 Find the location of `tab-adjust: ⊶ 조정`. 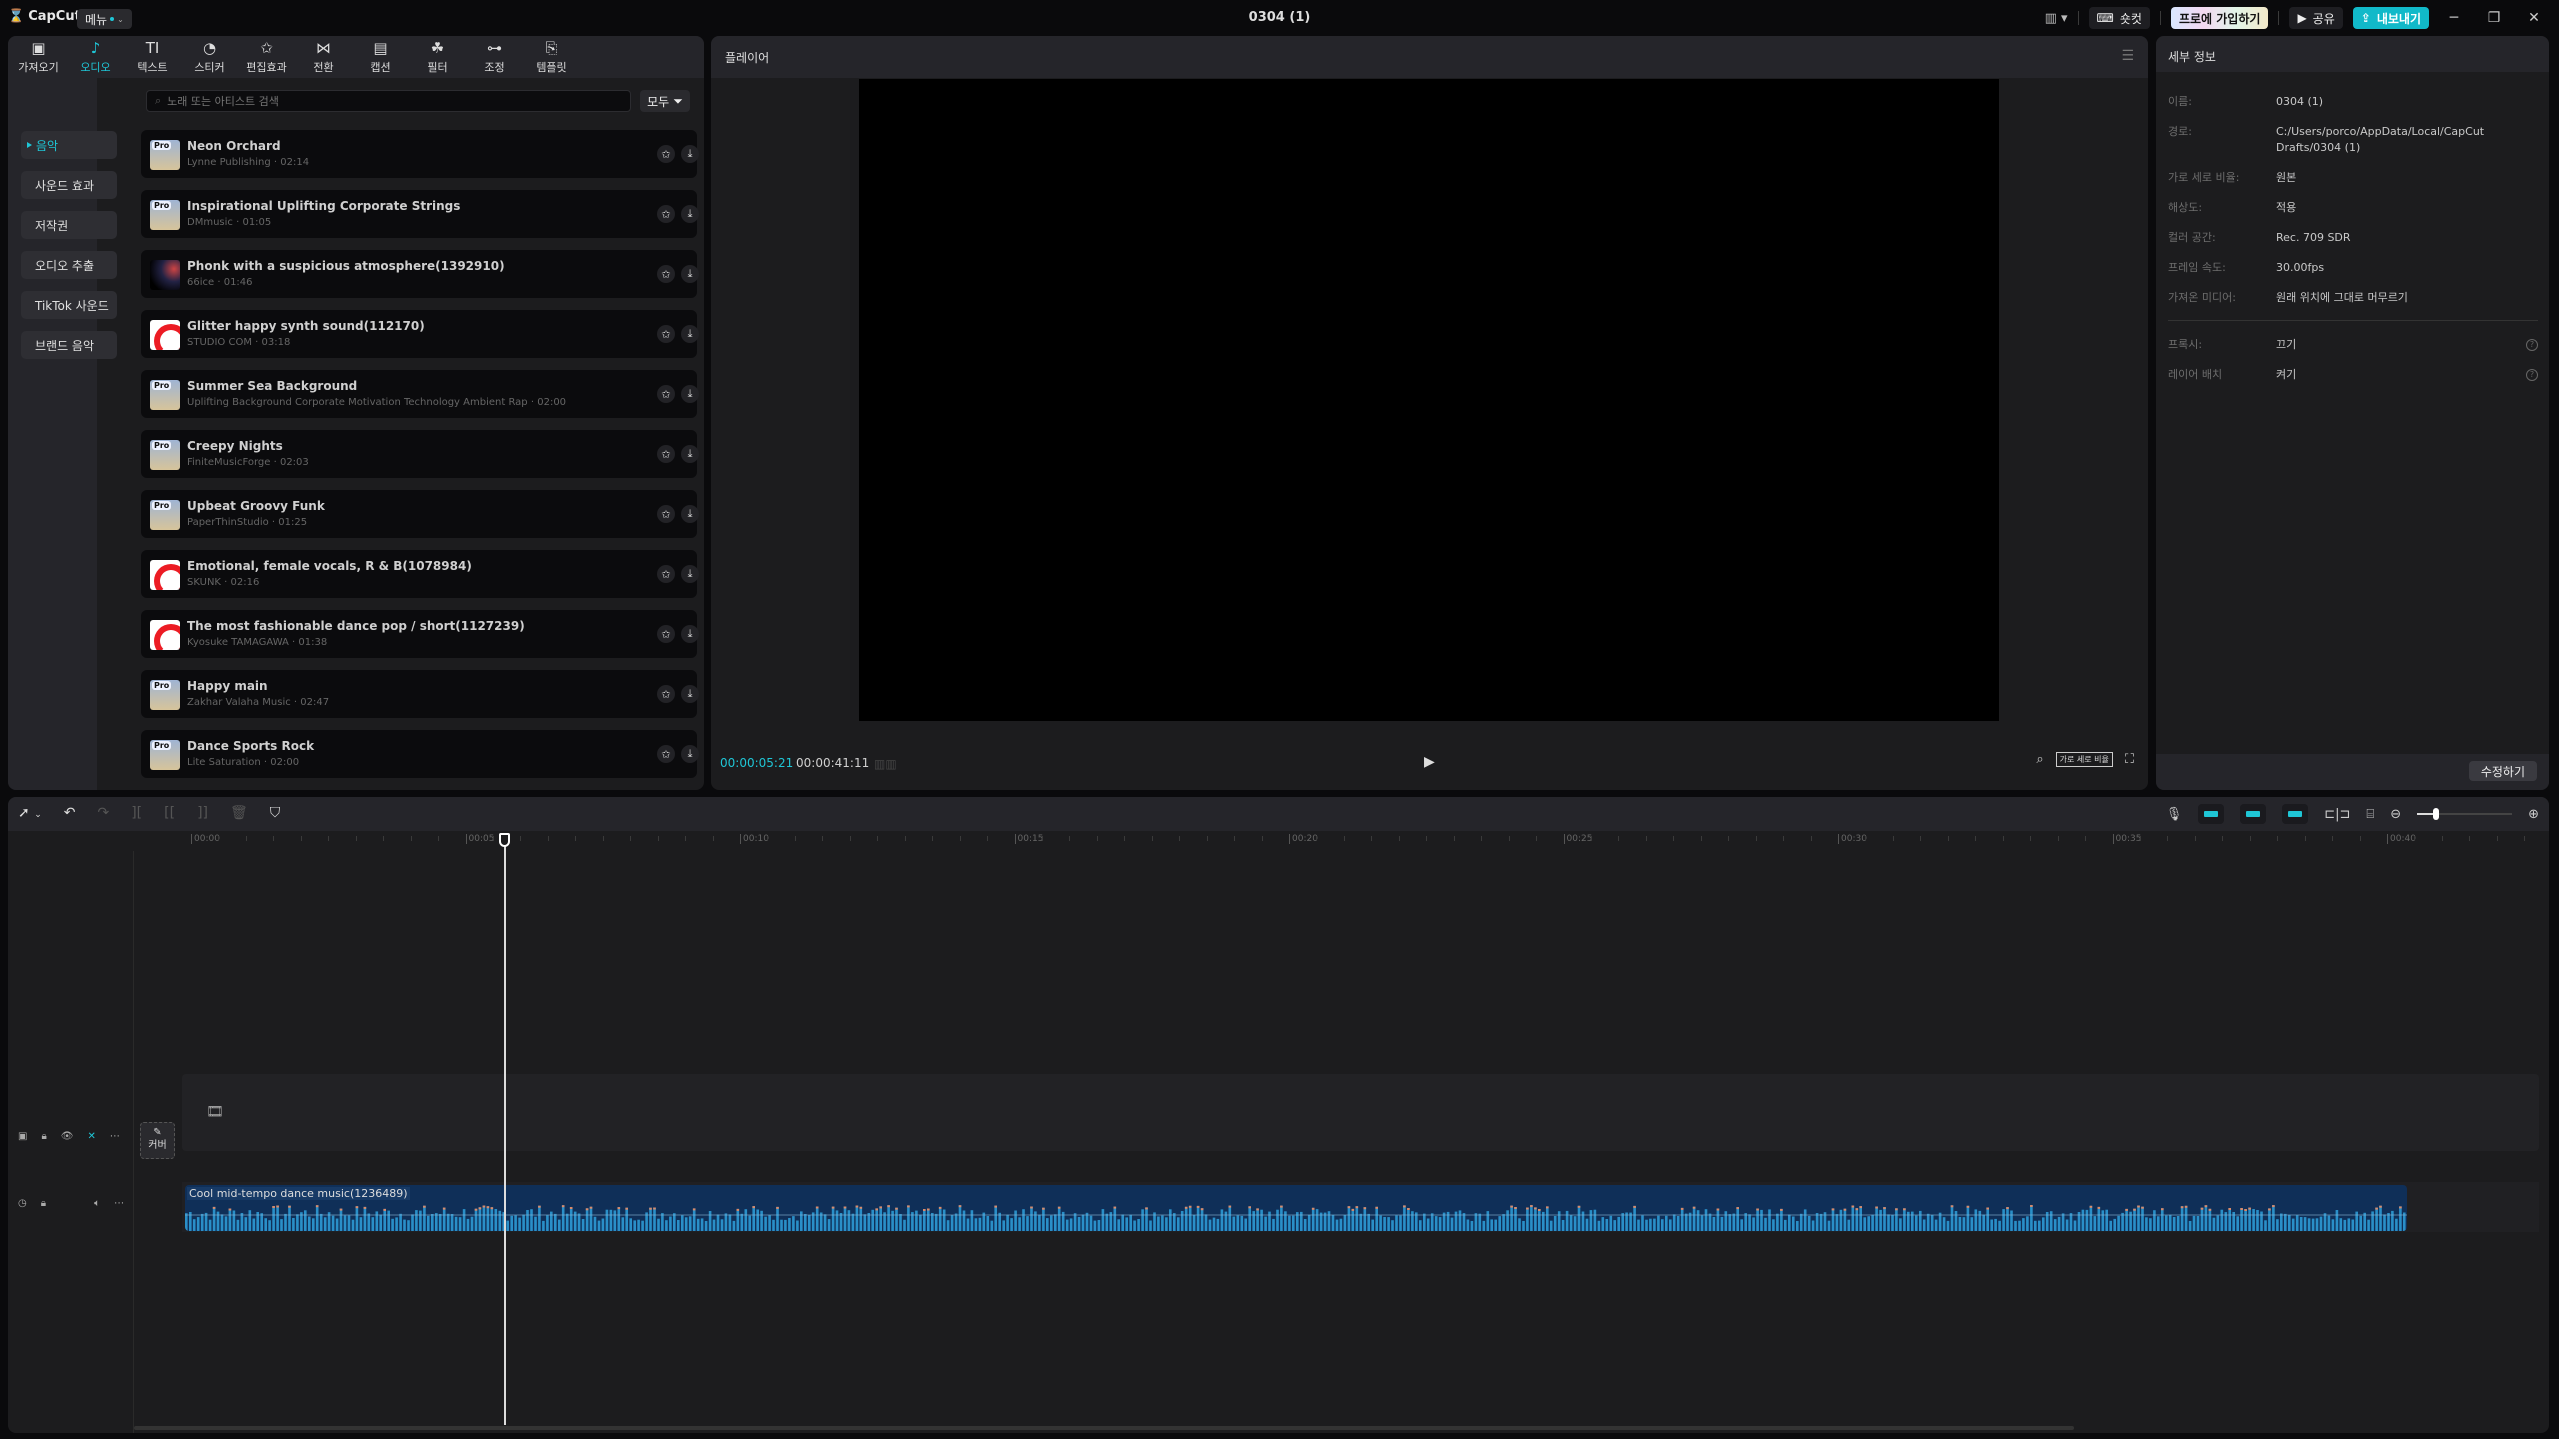

tab-adjust: ⊶ 조정 is located at coordinates (494, 57).